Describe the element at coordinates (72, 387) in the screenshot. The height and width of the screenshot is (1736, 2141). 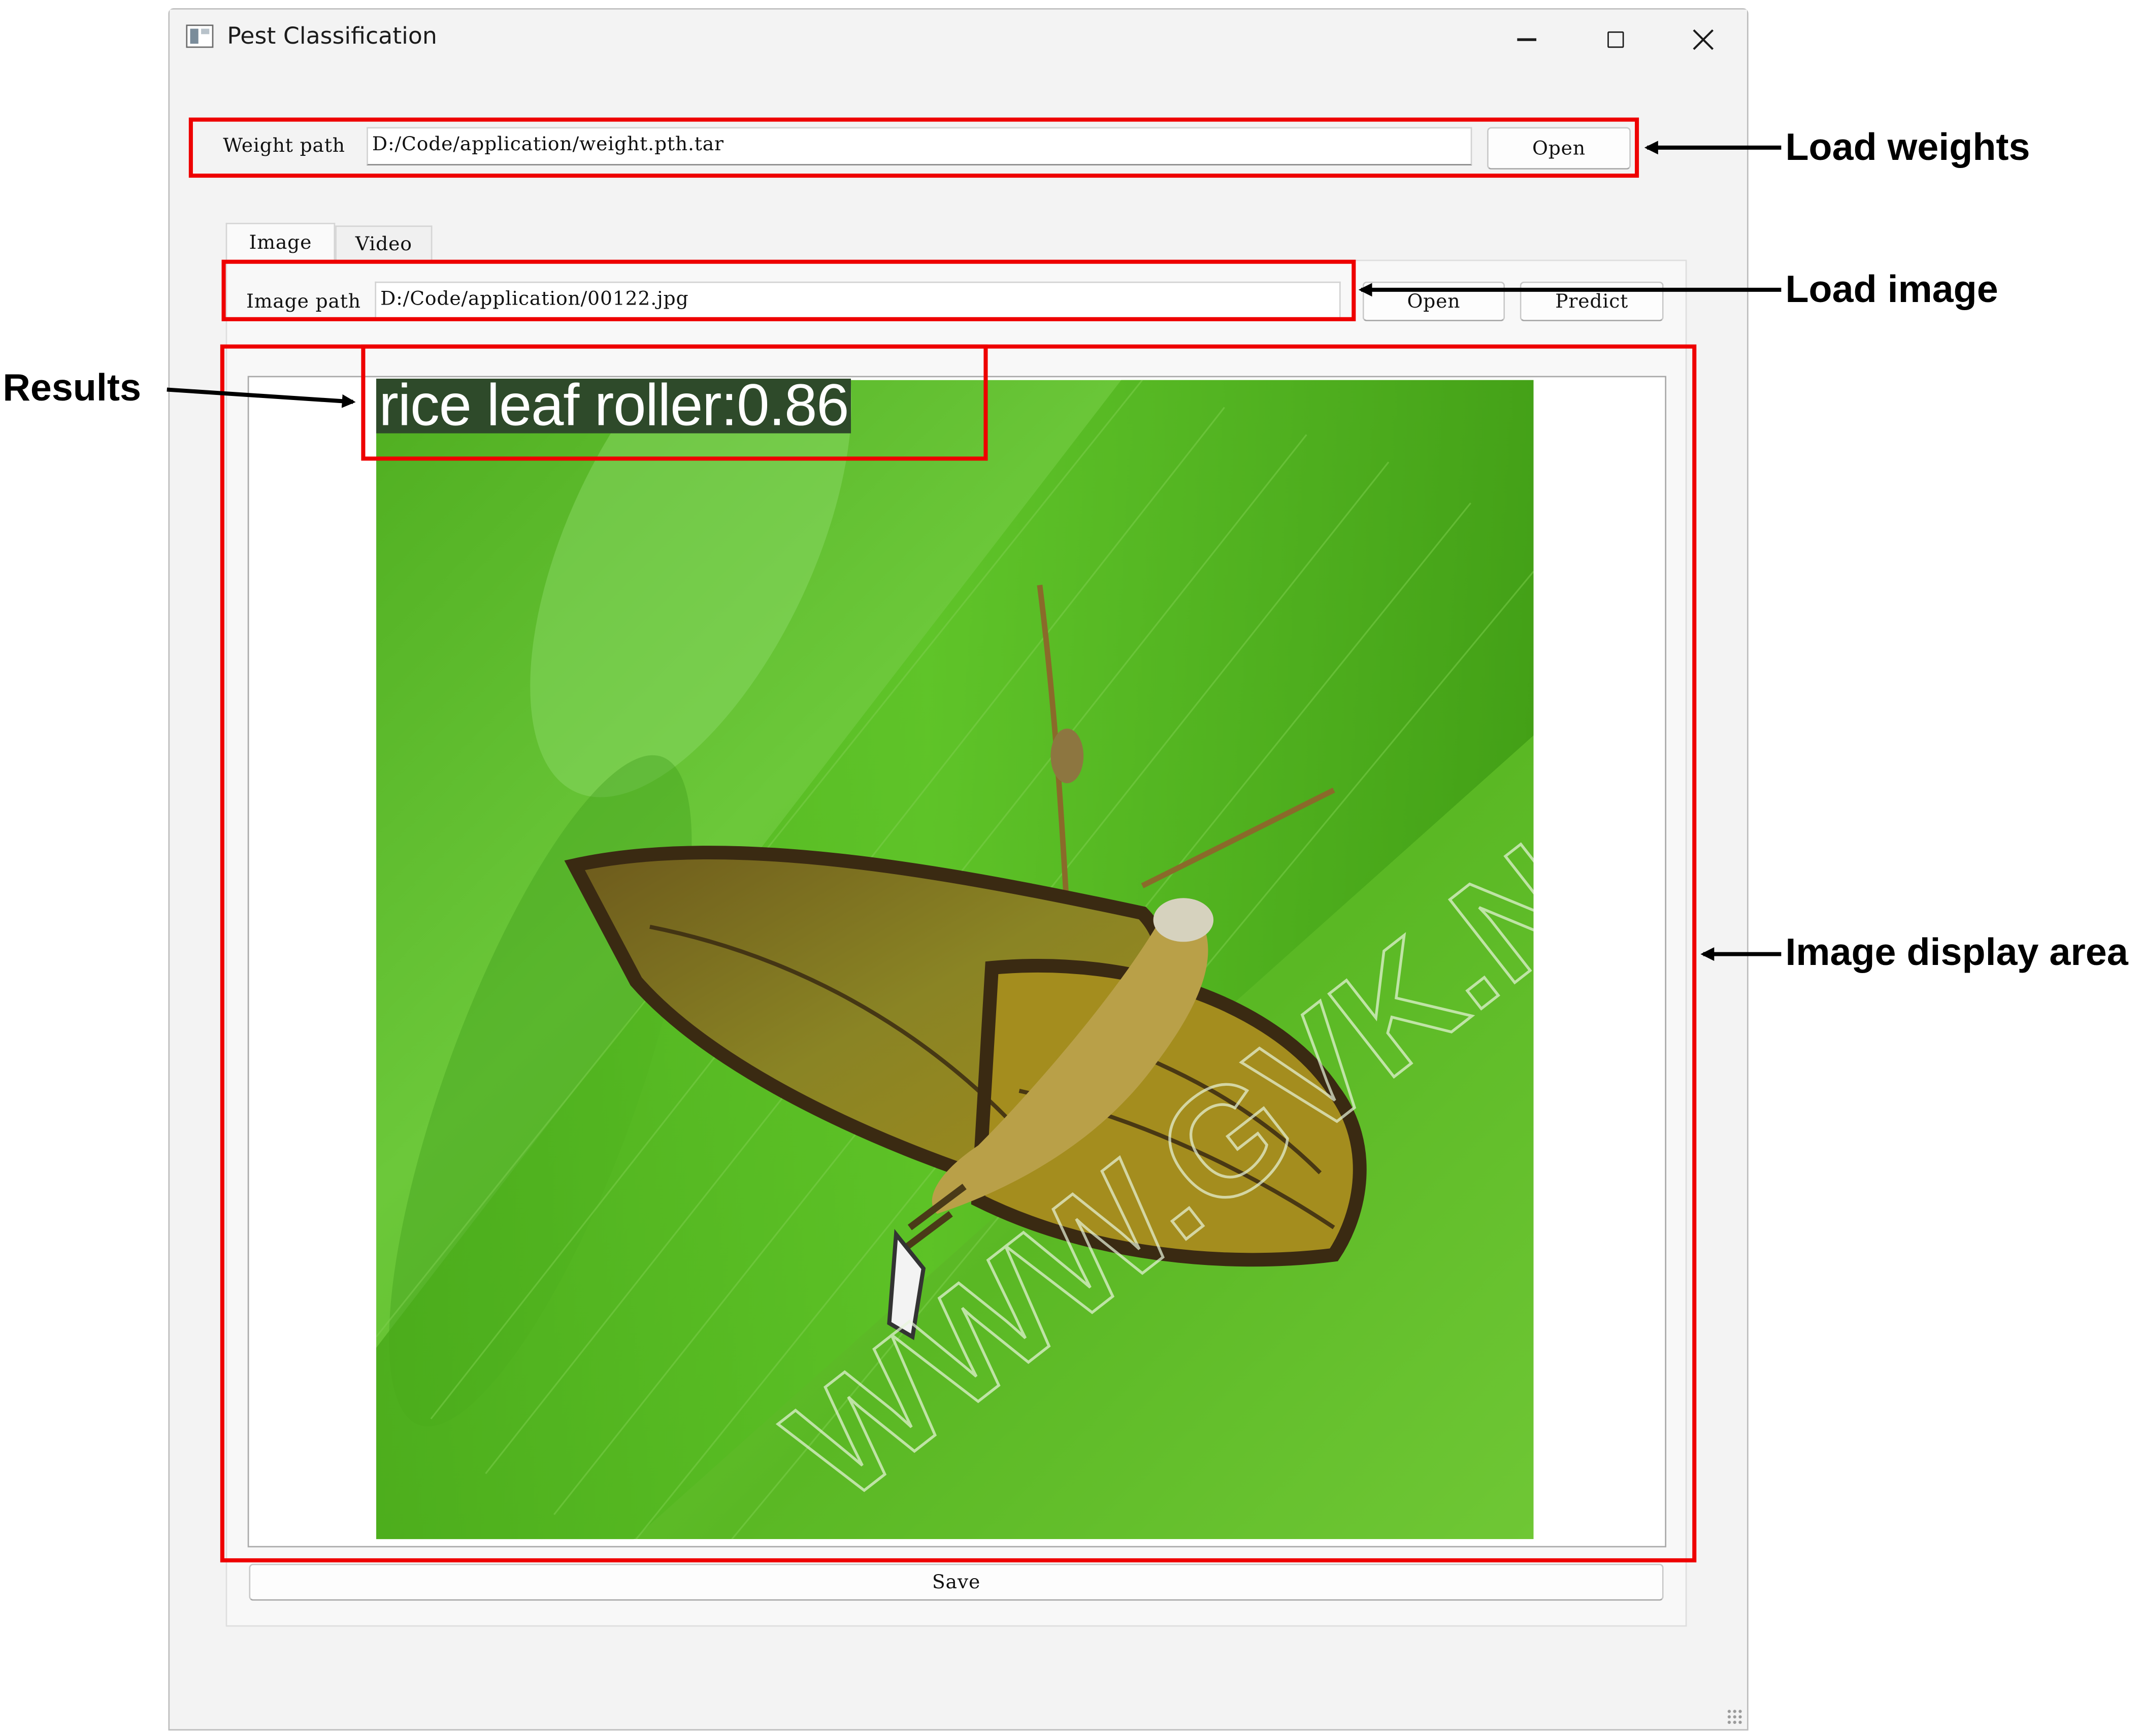
I see `callout-results: Results` at that location.